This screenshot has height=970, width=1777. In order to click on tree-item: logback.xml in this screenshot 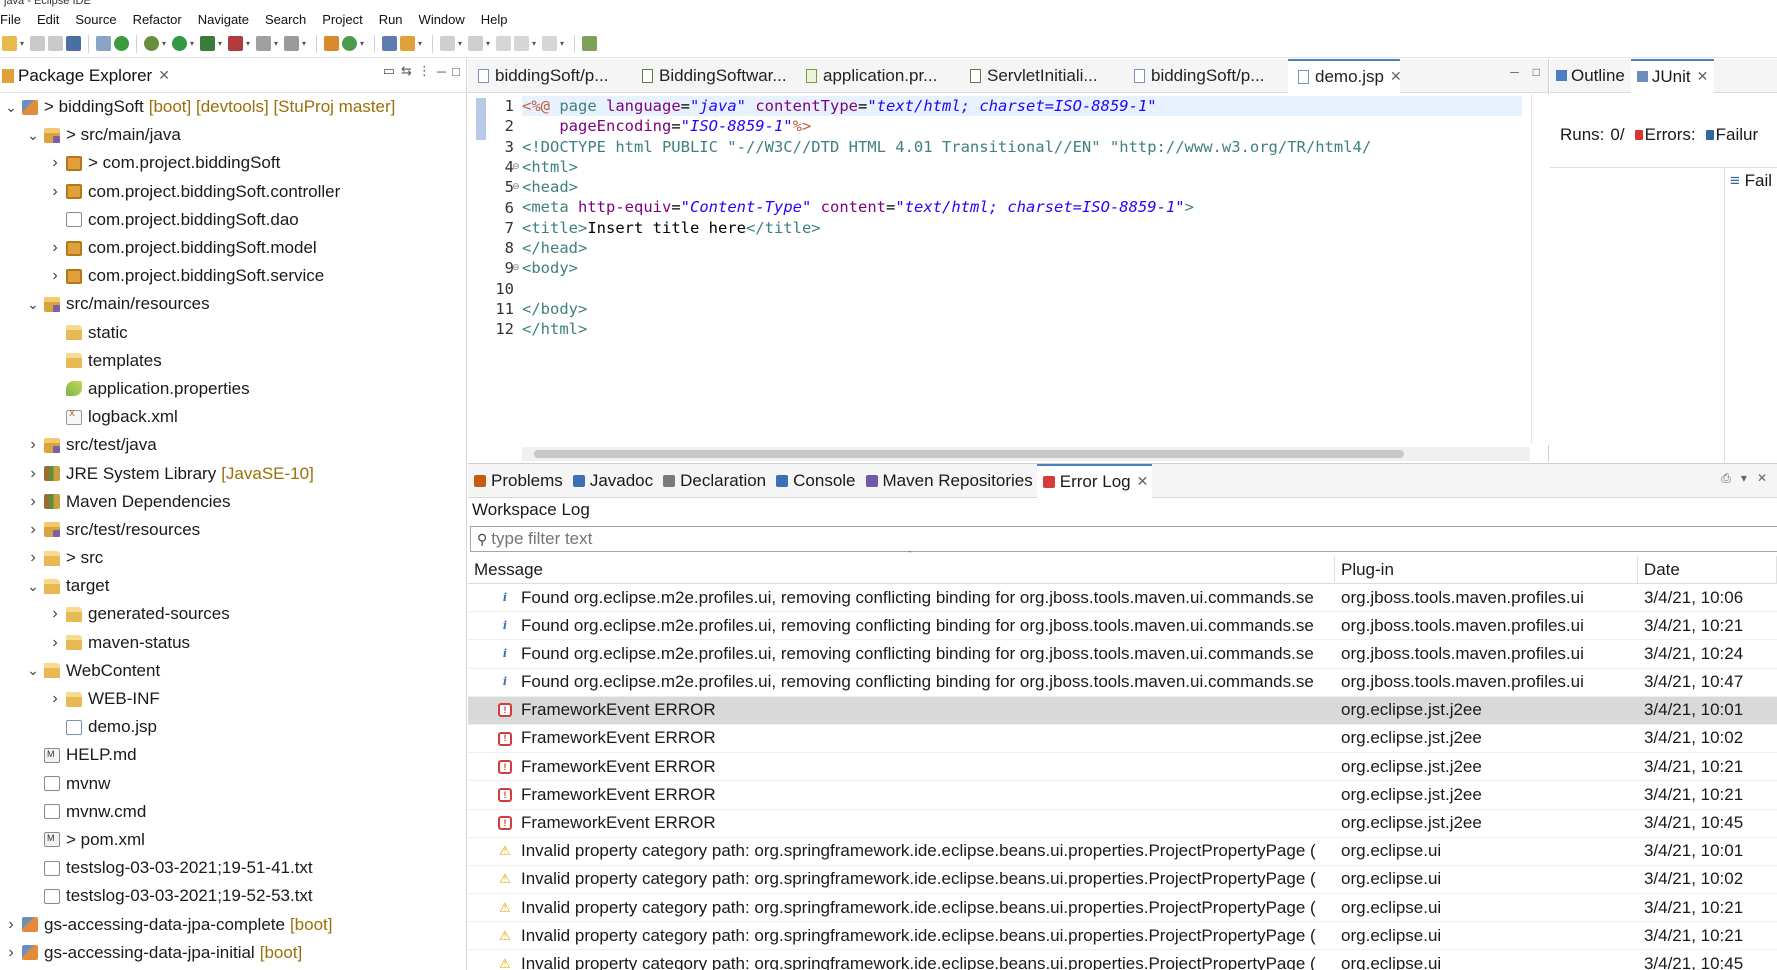, I will do `click(233, 417)`.